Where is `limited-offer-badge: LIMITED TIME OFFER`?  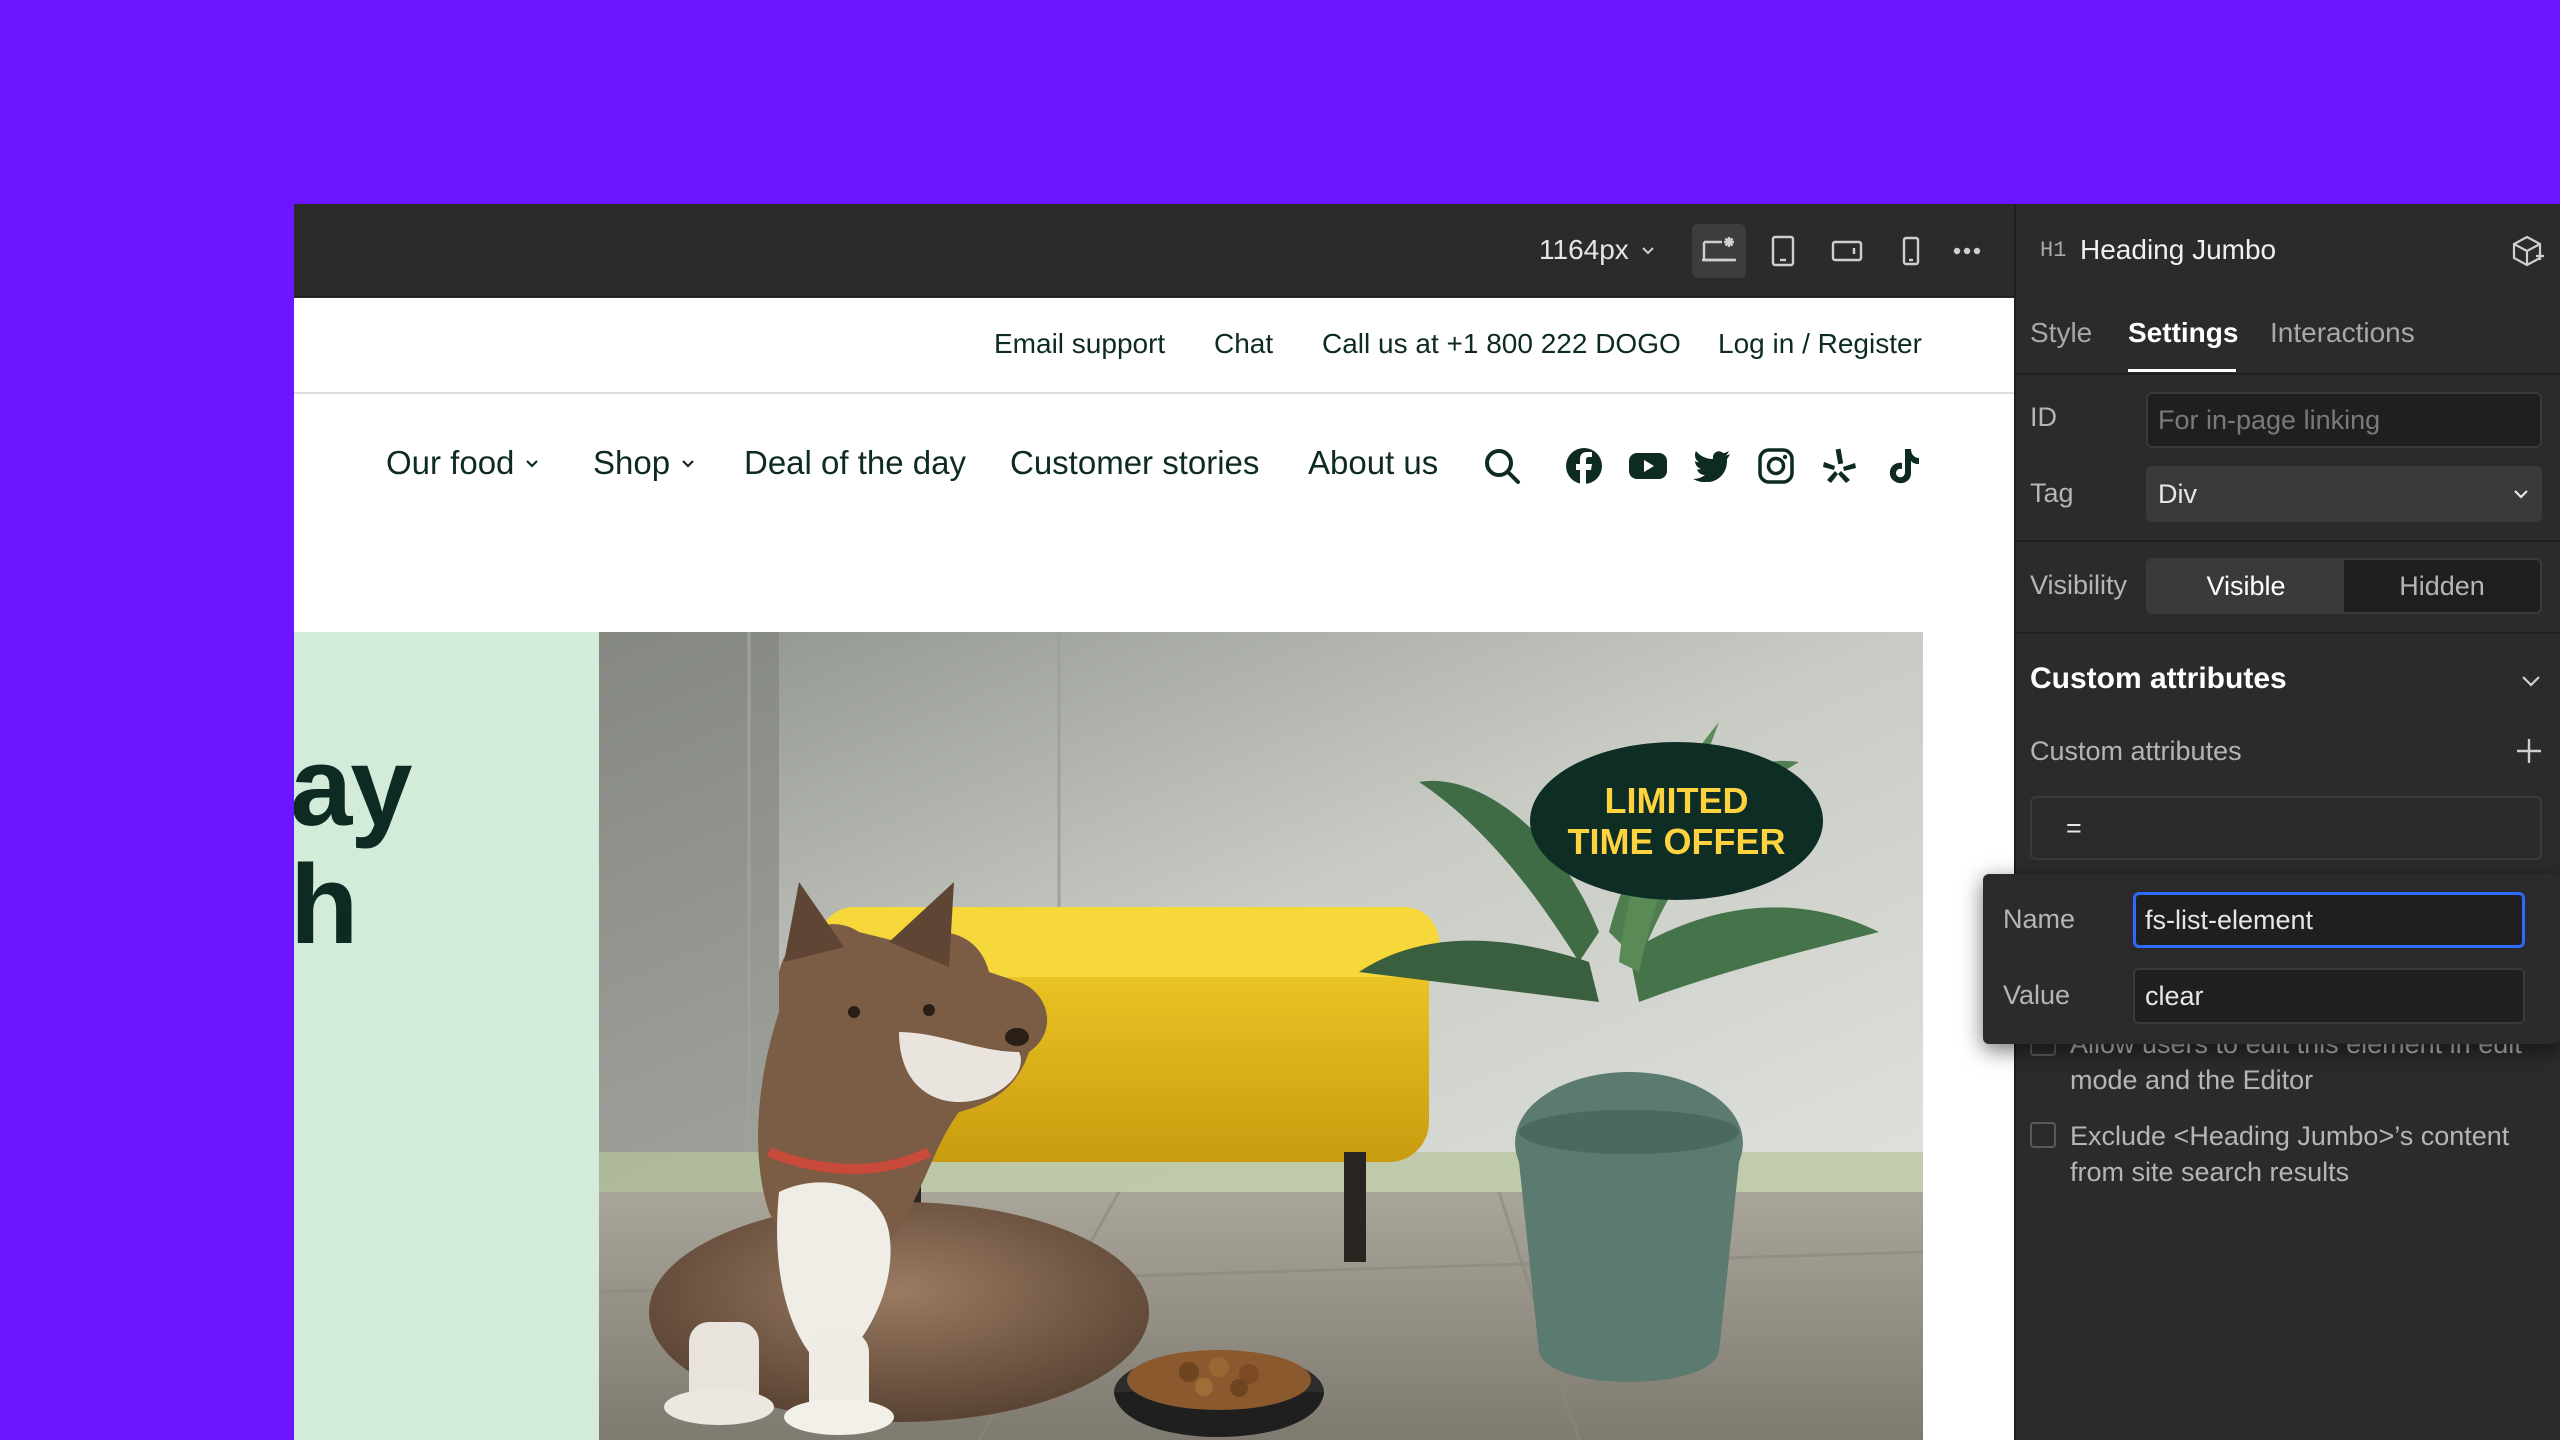
limited-offer-badge: LIMITED TIME OFFER is located at coordinates (1676, 821).